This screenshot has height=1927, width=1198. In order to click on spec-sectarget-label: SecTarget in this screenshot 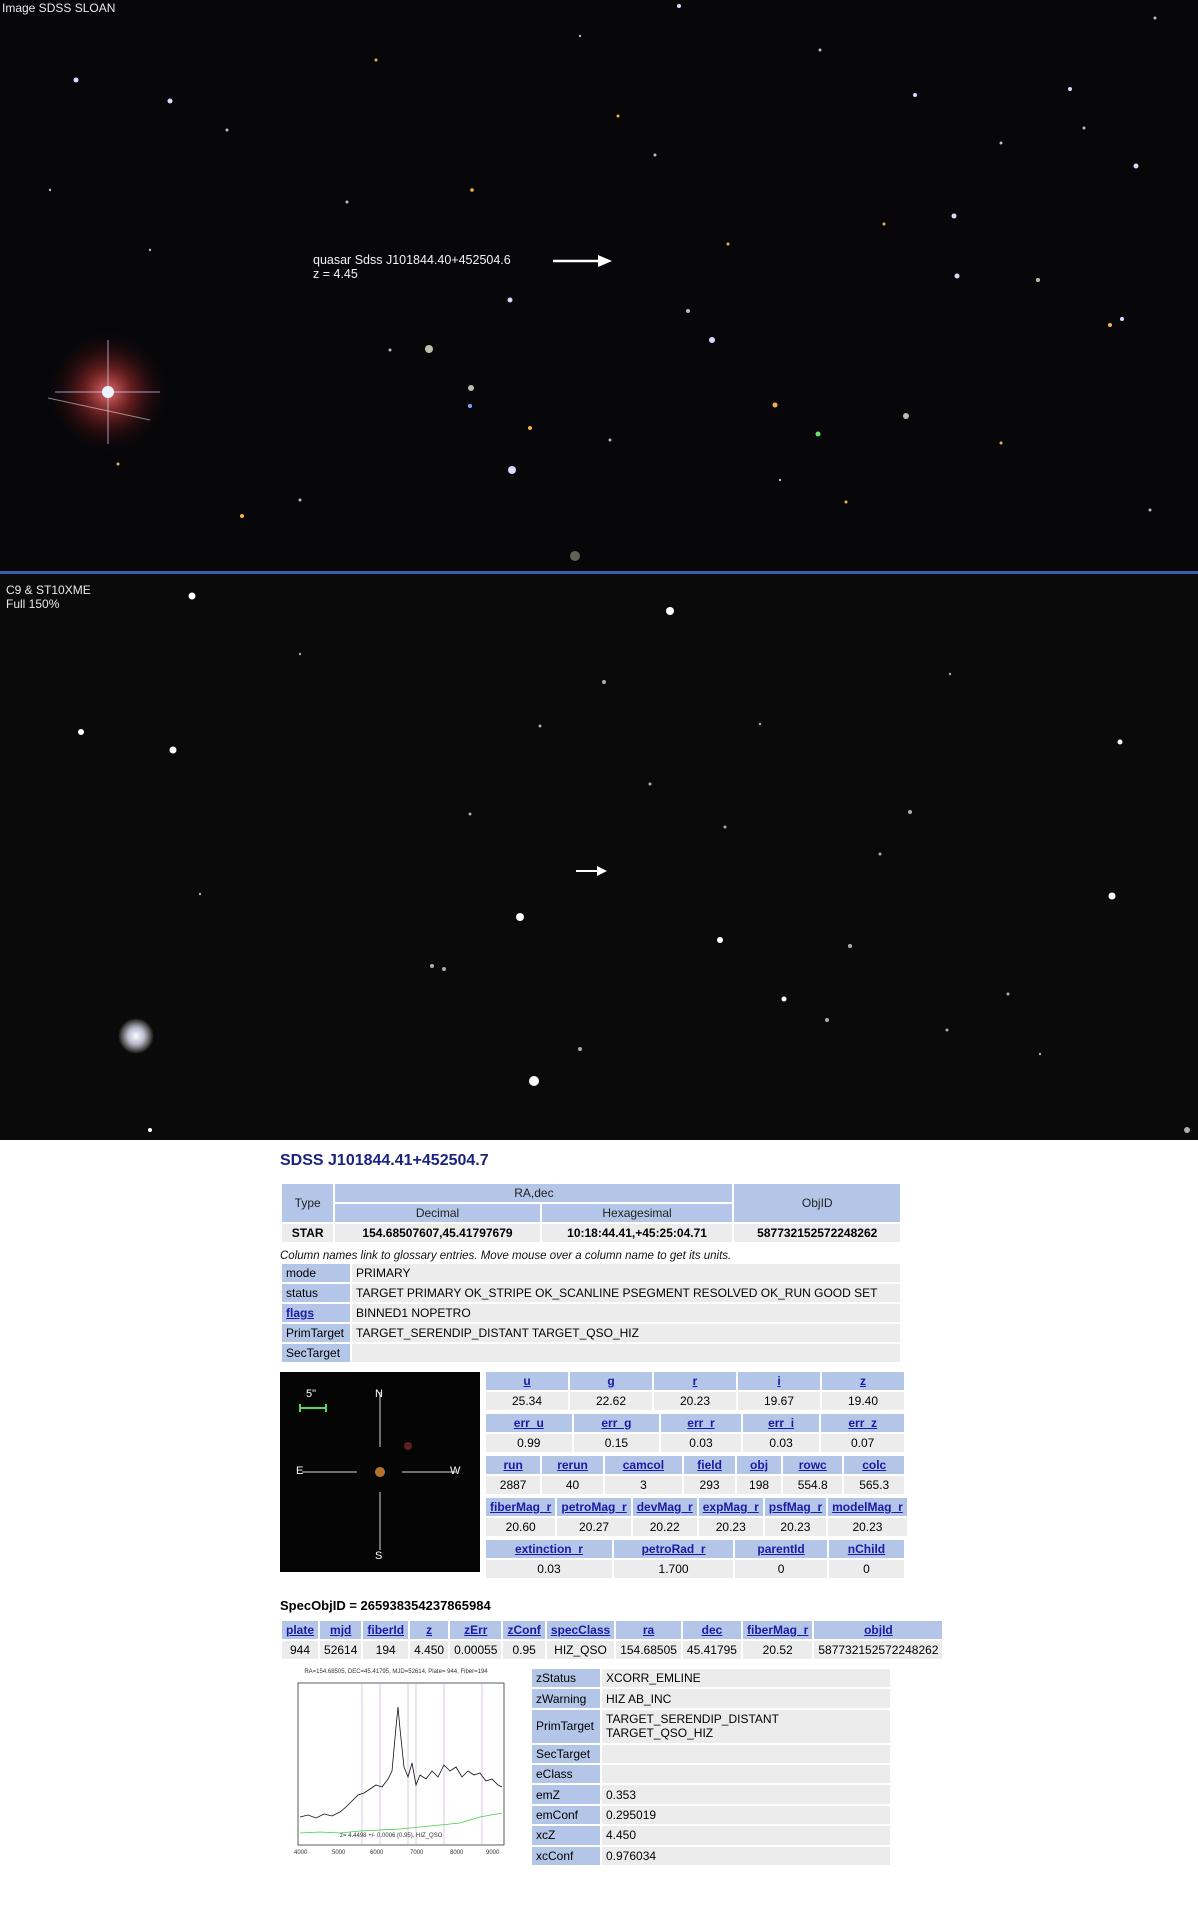, I will do `click(566, 1753)`.